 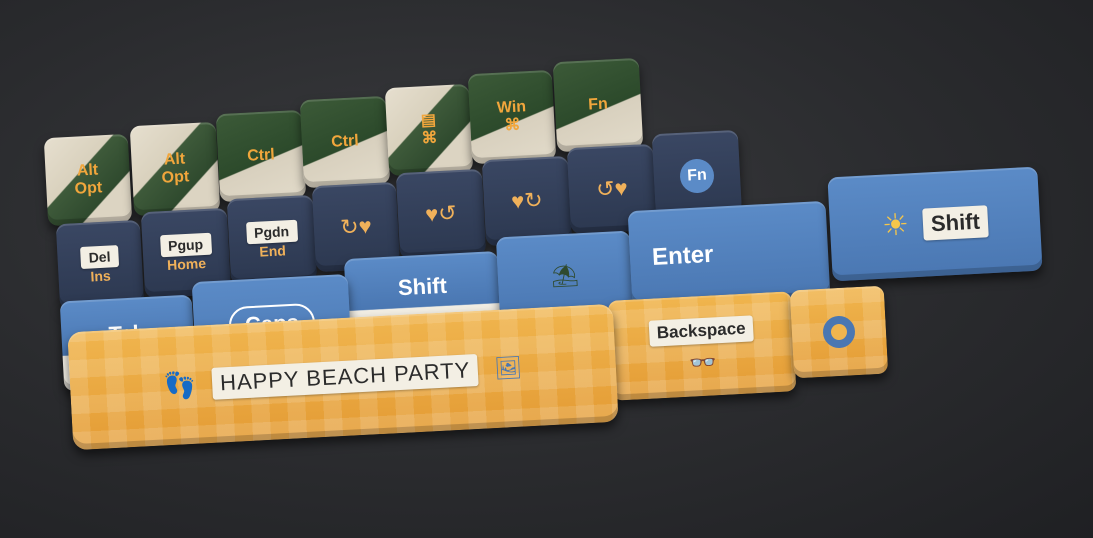 I want to click on keycap-heart-arrow-2: ♥↺, so click(x=441, y=214).